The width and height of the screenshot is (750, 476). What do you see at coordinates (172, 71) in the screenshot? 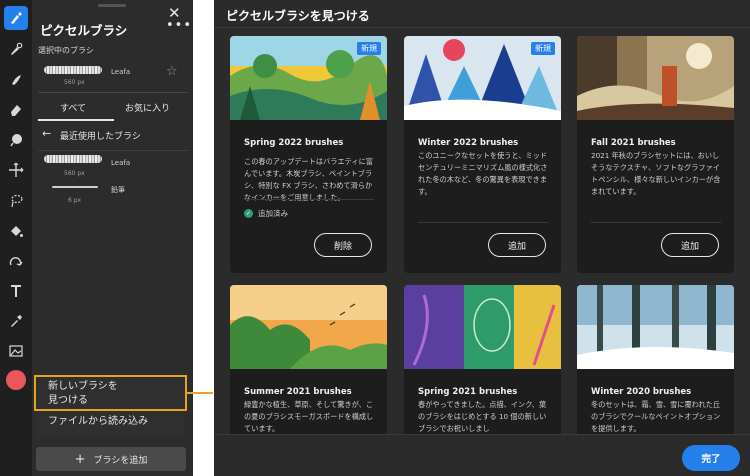
I see `favorite-star-icon: ☆` at bounding box center [172, 71].